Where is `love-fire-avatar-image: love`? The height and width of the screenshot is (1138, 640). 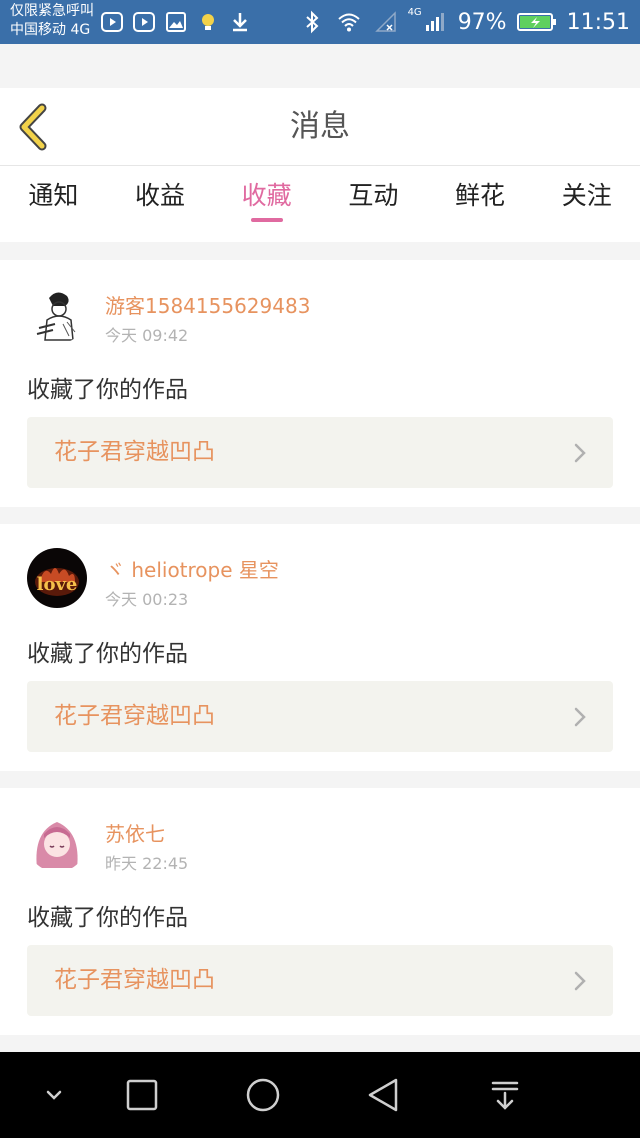 love-fire-avatar-image: love is located at coordinates (57, 578).